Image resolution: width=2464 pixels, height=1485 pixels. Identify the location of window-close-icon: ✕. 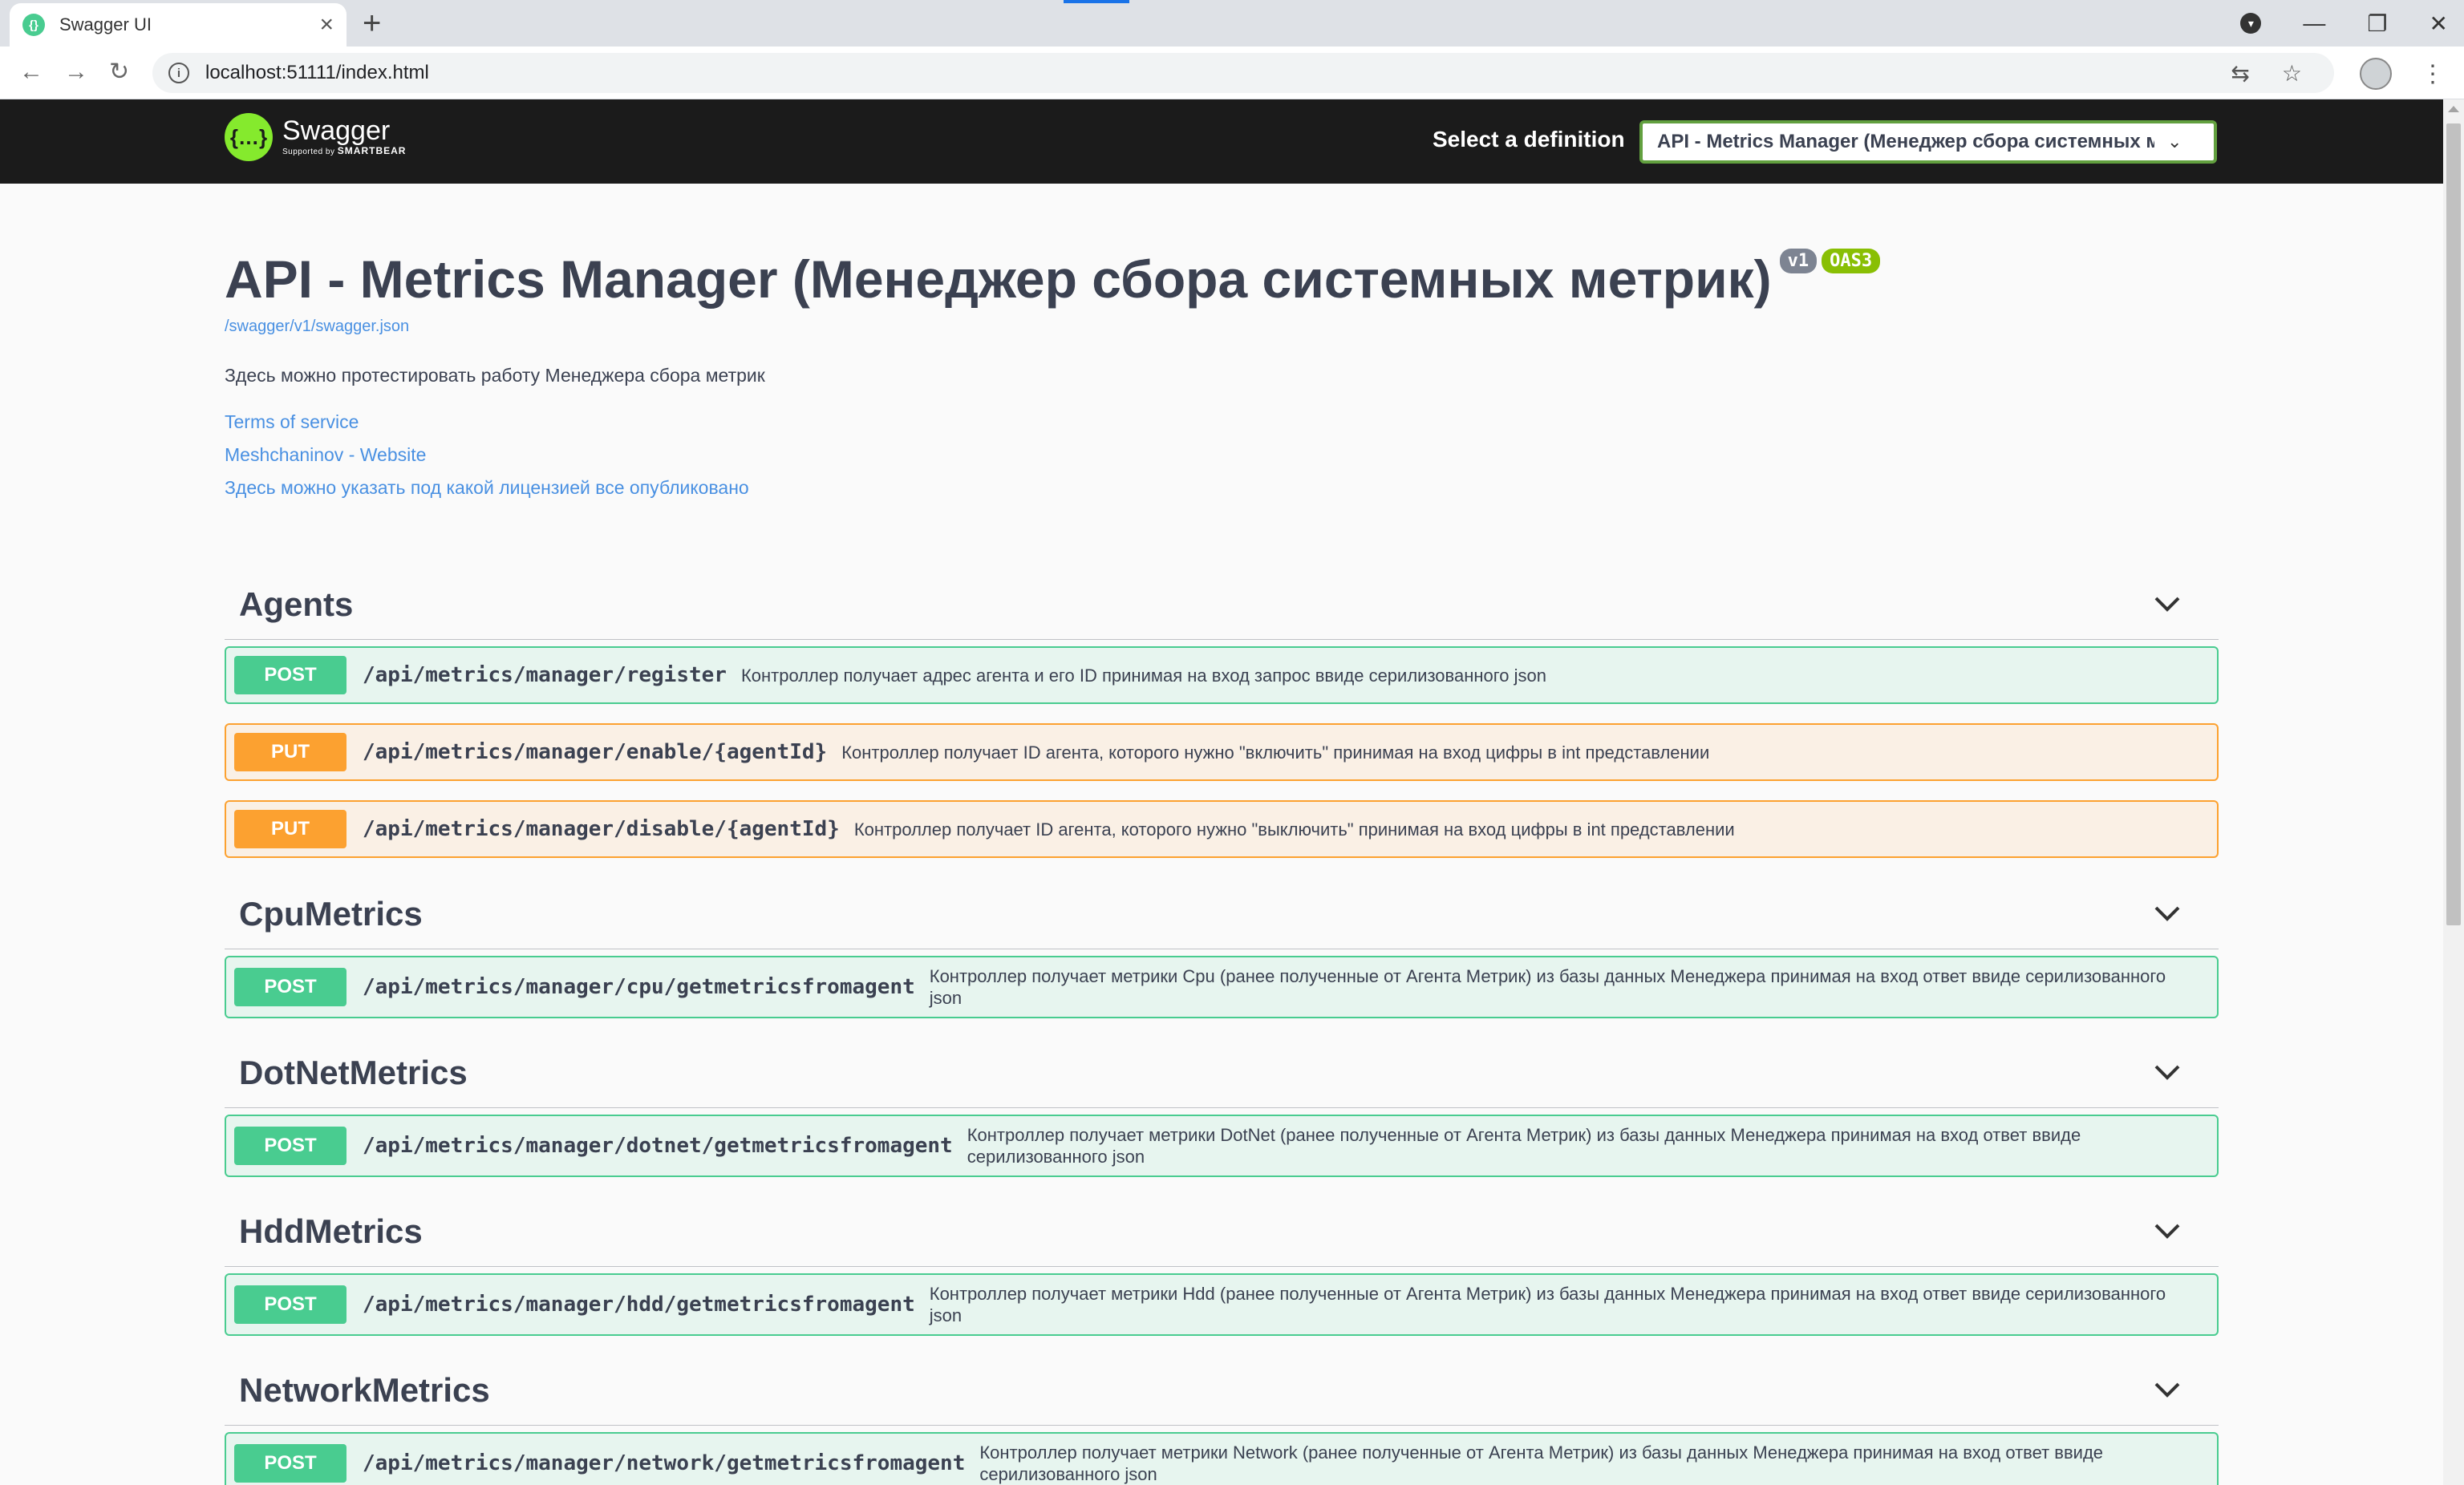
(2439, 23).